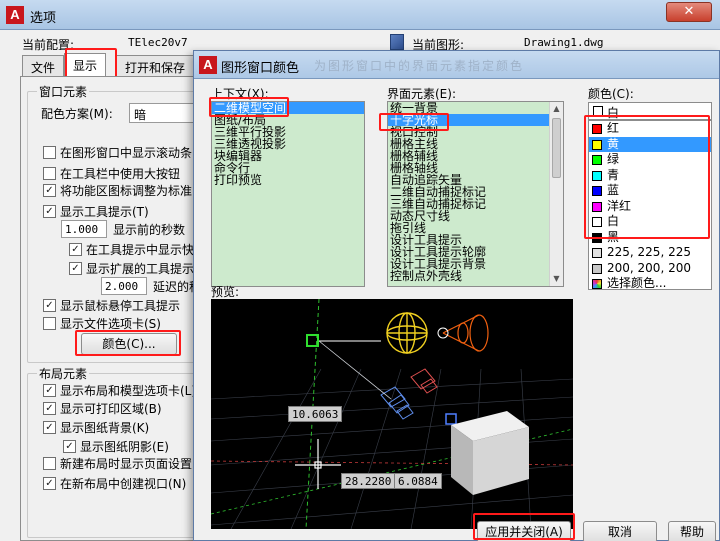 The width and height of the screenshot is (720, 541). What do you see at coordinates (114, 483) in the screenshot?
I see `checkbox-create-viewport: ✓ 在新布局中创建视口(N)` at bounding box center [114, 483].